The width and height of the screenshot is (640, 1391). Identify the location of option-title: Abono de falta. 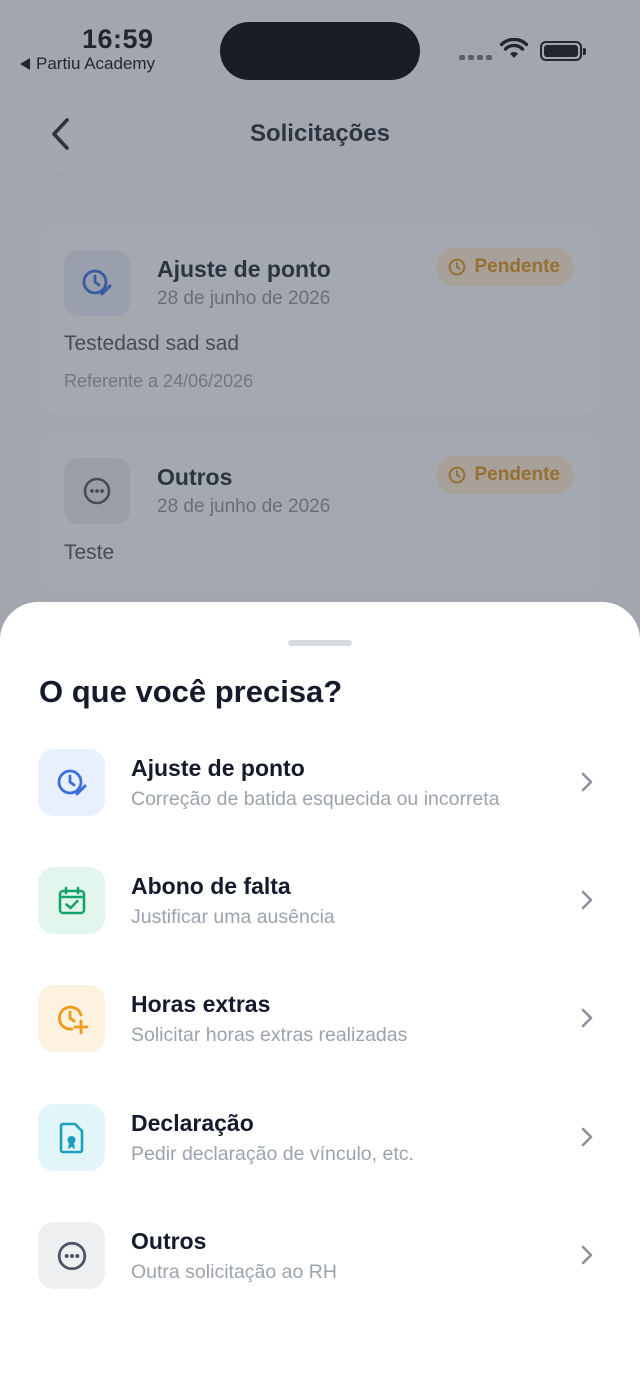
(211, 886).